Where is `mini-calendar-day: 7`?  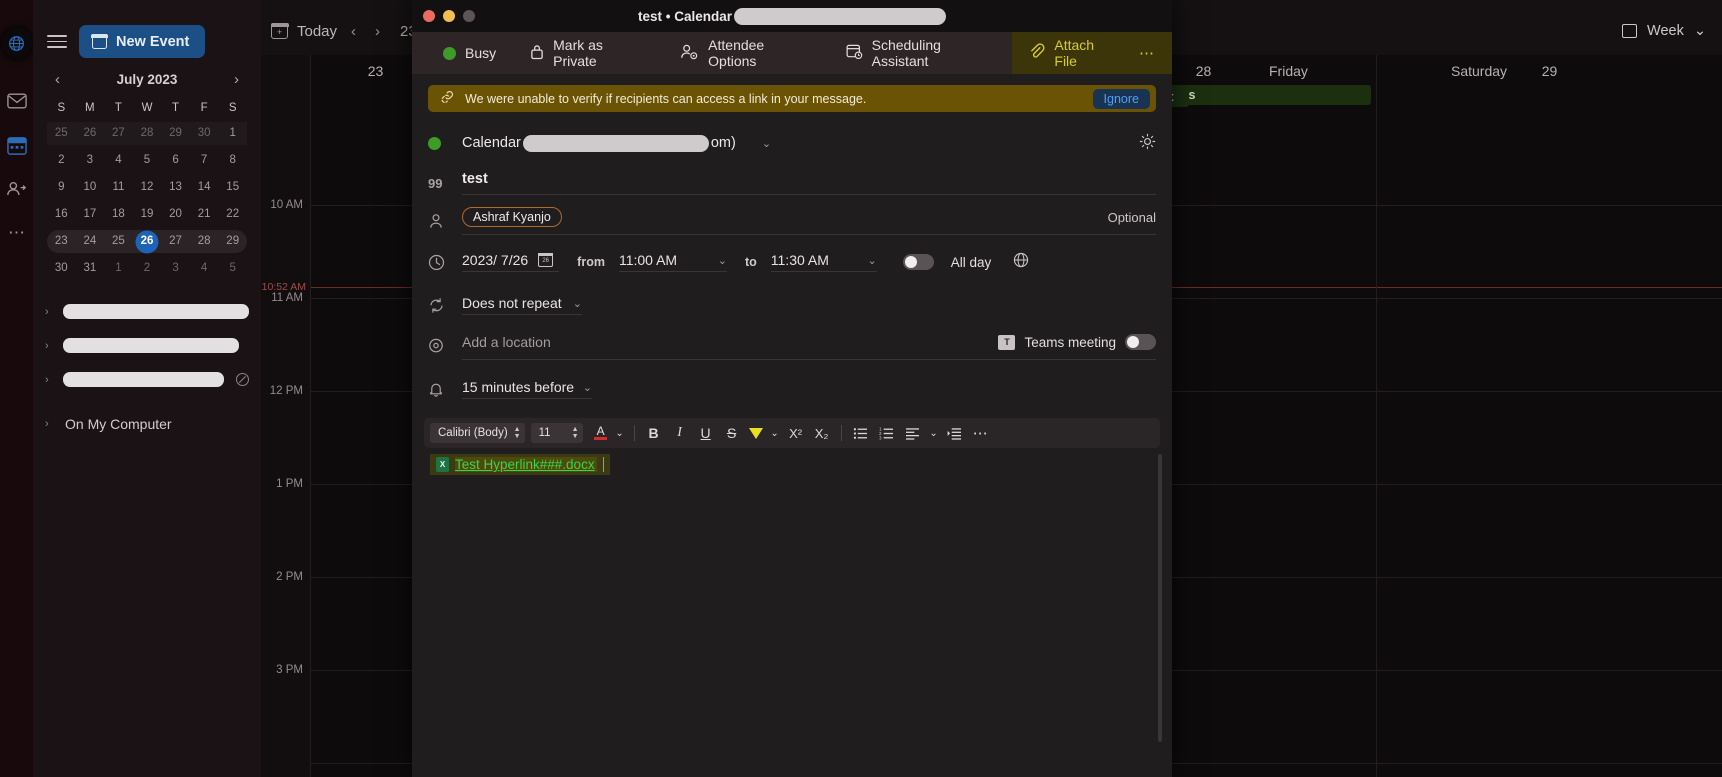
mini-calendar-day: 7 is located at coordinates (204, 160).